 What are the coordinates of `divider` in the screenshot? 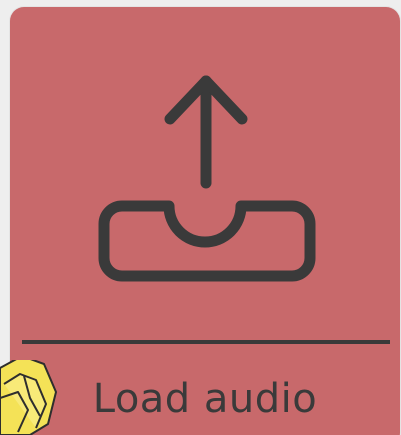 It's located at (206, 342).